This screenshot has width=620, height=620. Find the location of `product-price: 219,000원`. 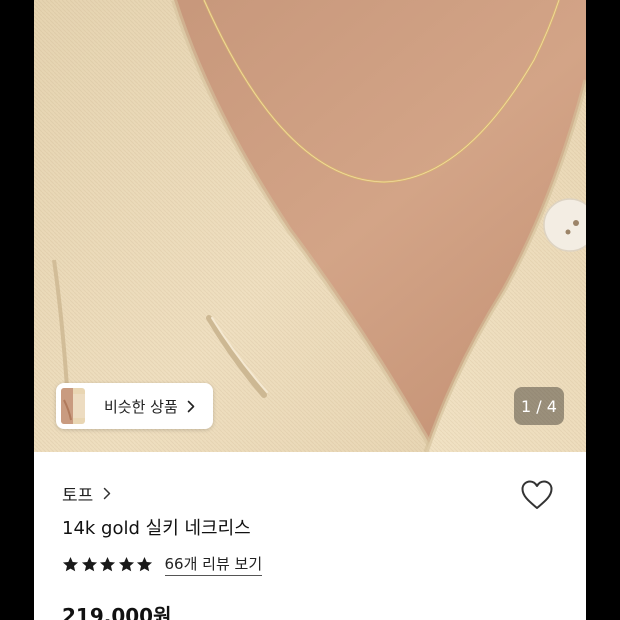

product-price: 219,000원 is located at coordinates (117, 612).